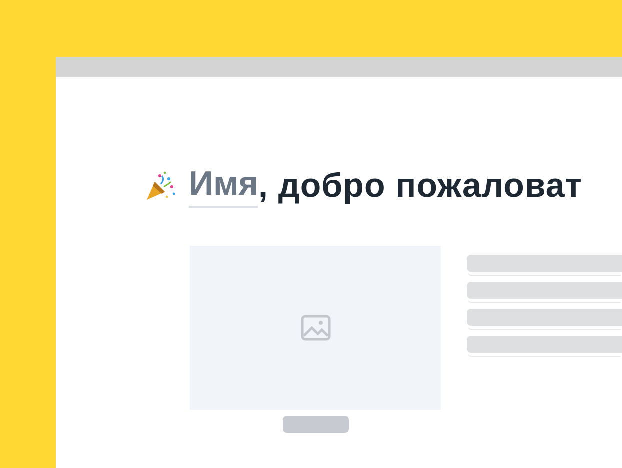 This screenshot has width=622, height=468. I want to click on welcome-heading: , добро пожаловат, so click(420, 186).